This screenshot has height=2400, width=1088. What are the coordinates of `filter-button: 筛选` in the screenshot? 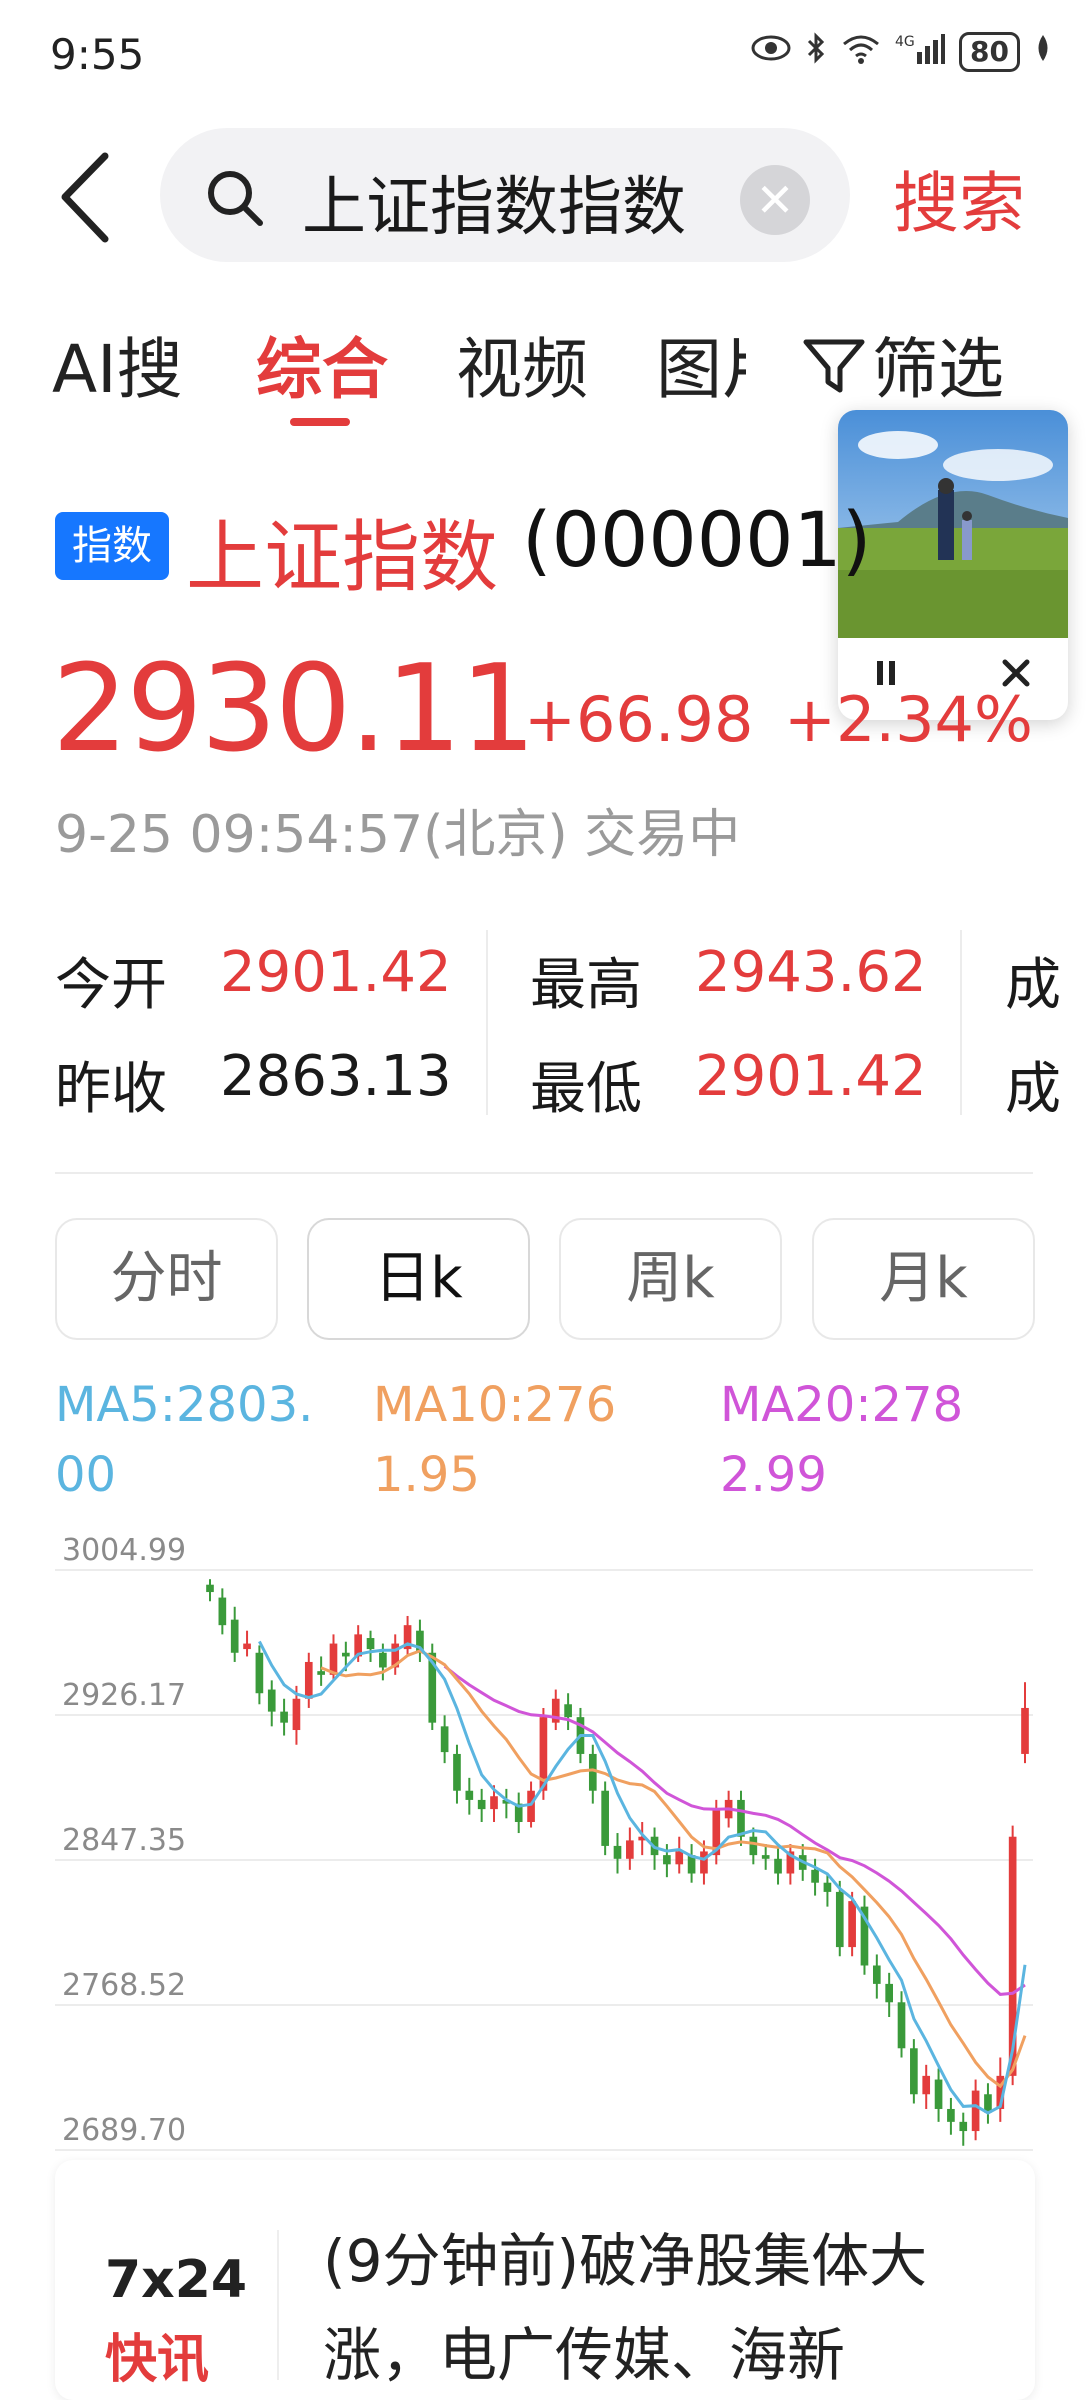 It's located at (900, 364).